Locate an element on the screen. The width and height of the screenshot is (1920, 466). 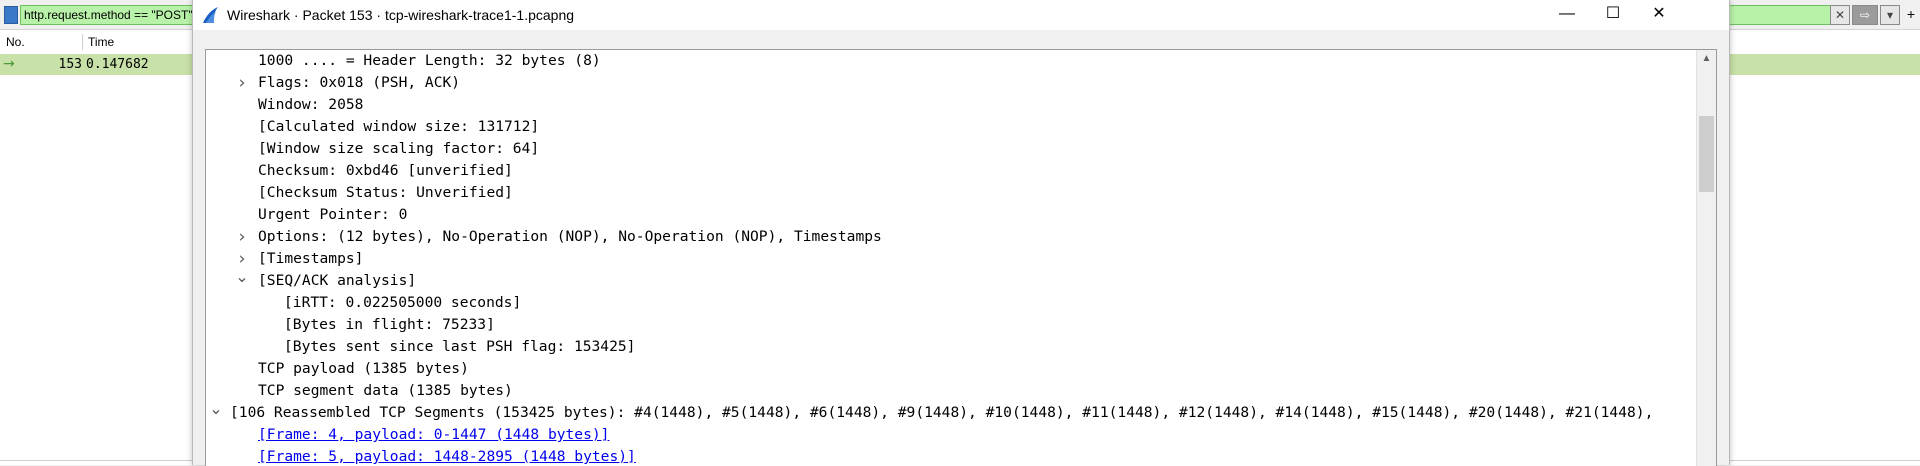
scroll-up-icon: ▲ is located at coordinates (1706, 59).